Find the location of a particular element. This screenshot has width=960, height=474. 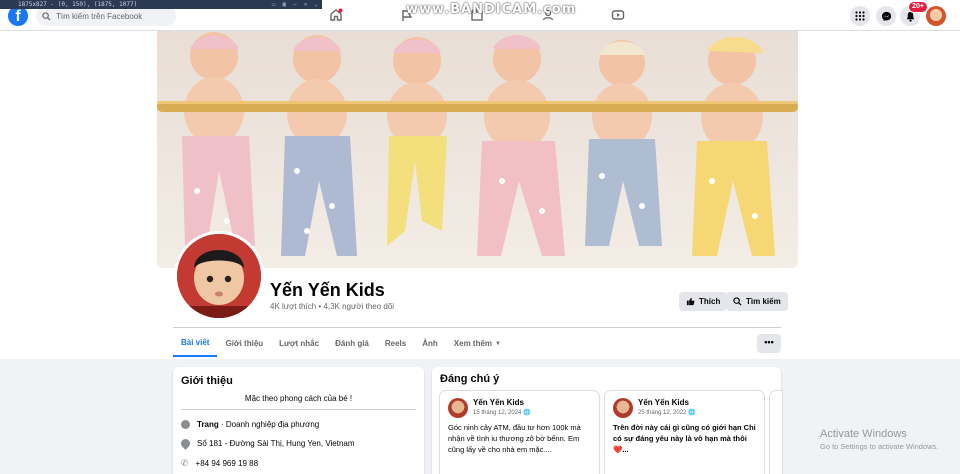

intro-category: Trang · Doanh nghiệp địa phương is located at coordinates (258, 424).